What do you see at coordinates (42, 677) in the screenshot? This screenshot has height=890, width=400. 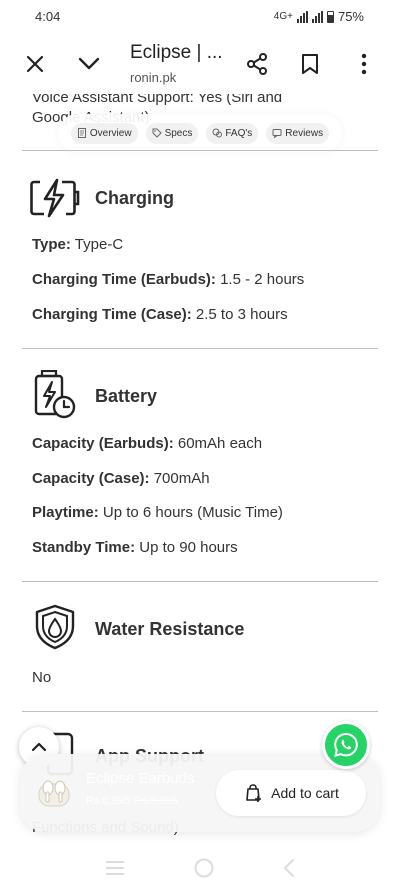 I see `spec-value: No` at bounding box center [42, 677].